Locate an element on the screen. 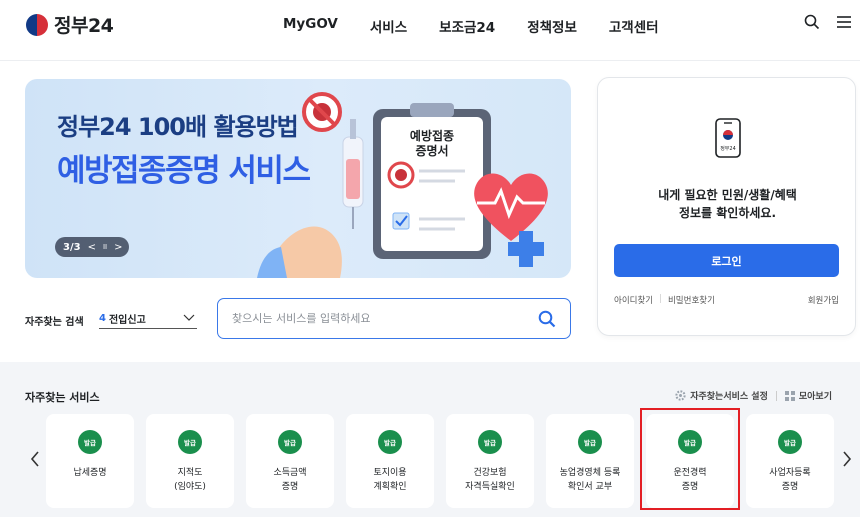 The height and width of the screenshot is (517, 860). login-message: 내게 필요한 민원/생활/혜택 정보를 확인하세요. is located at coordinates (727, 204).